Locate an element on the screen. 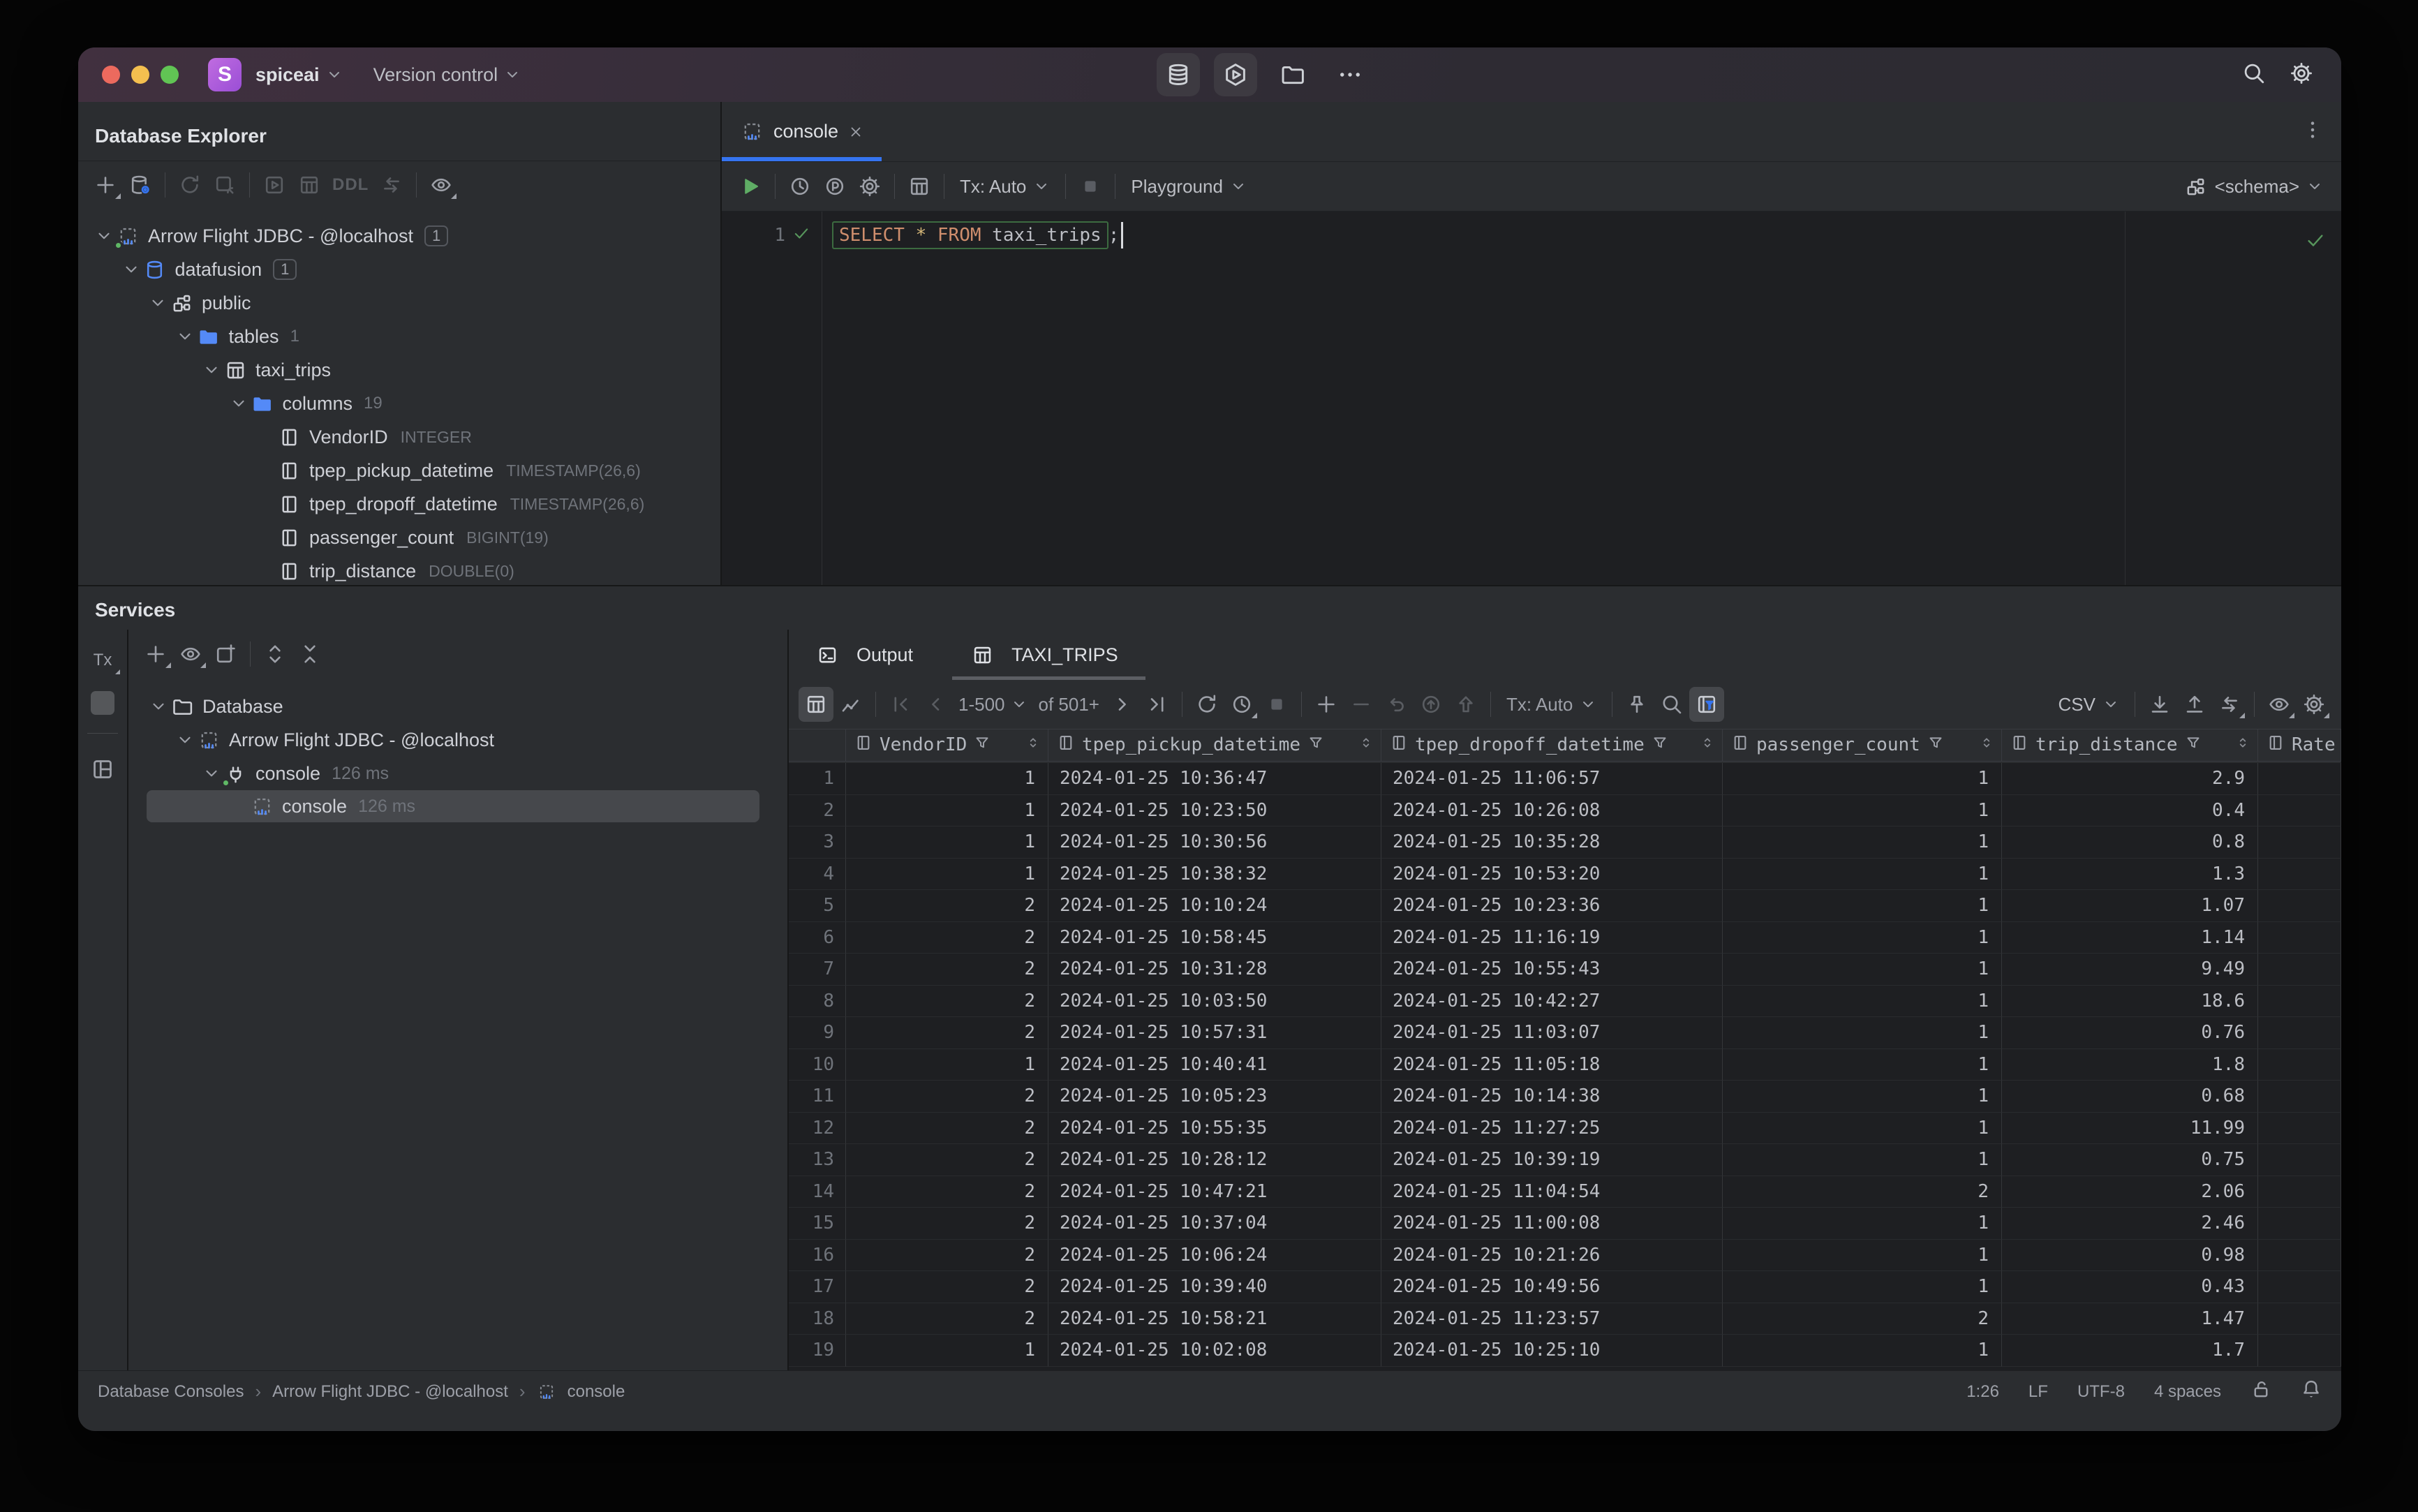 The width and height of the screenshot is (2418, 1512). cell-tpep-pickup-datetime: 2024-01-25 10:02:08 is located at coordinates (1214, 1351).